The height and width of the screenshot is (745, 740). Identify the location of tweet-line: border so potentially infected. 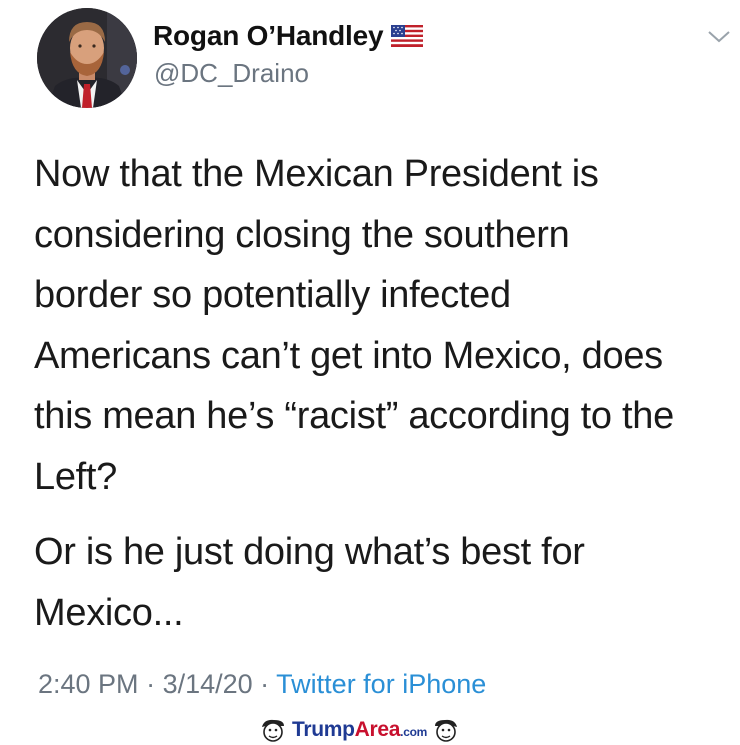
(272, 295).